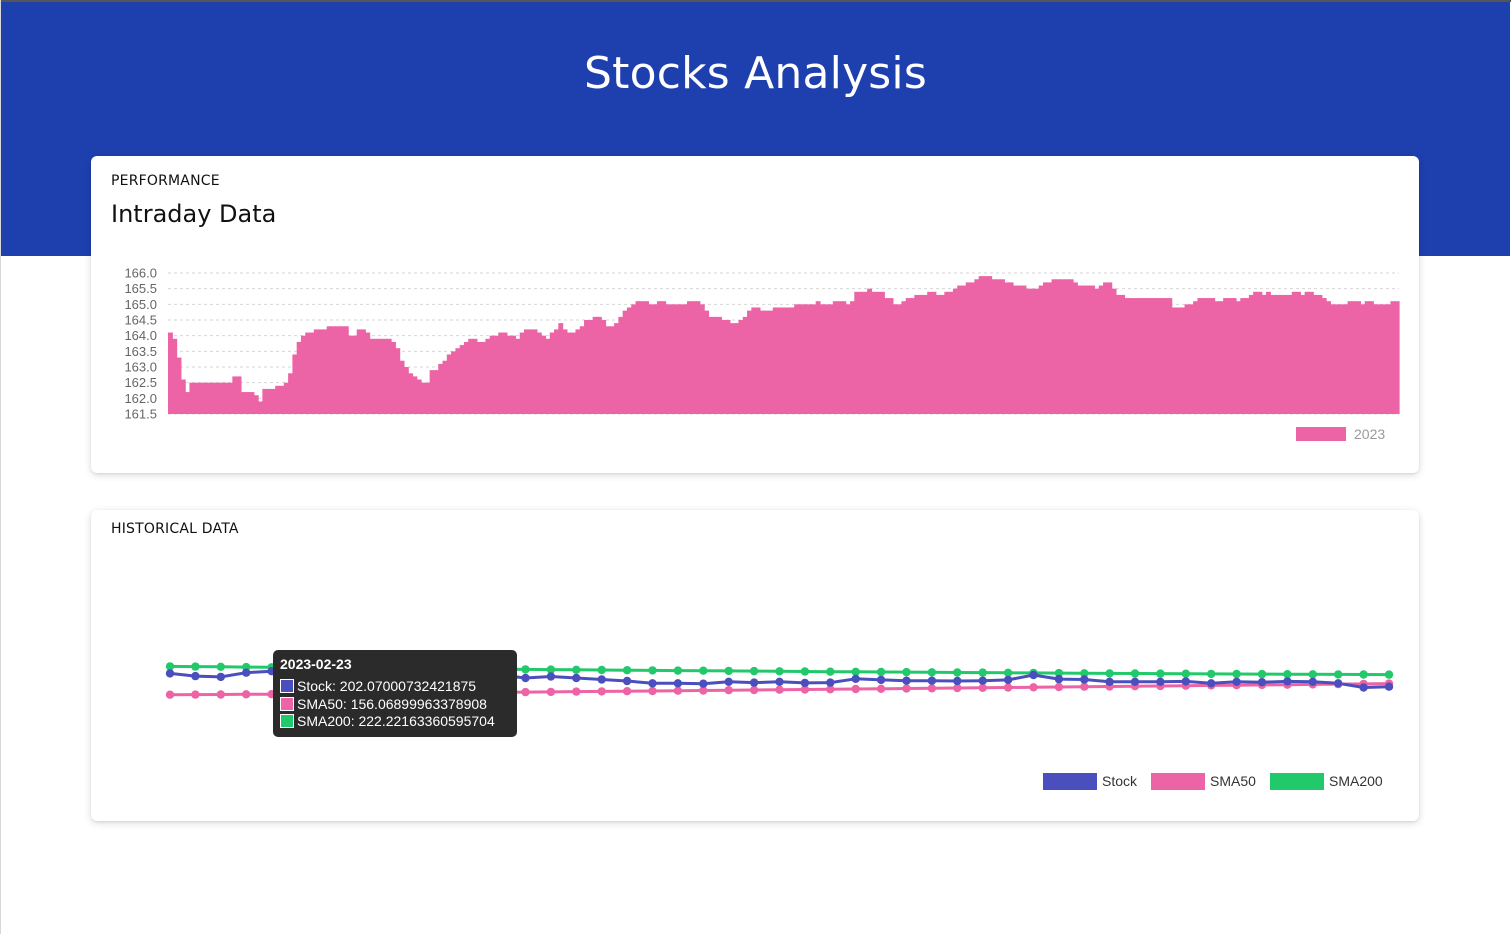 The height and width of the screenshot is (934, 1511). Describe the element at coordinates (1233, 781) in the screenshot. I see `legend-label-sma50: SMA50` at that location.